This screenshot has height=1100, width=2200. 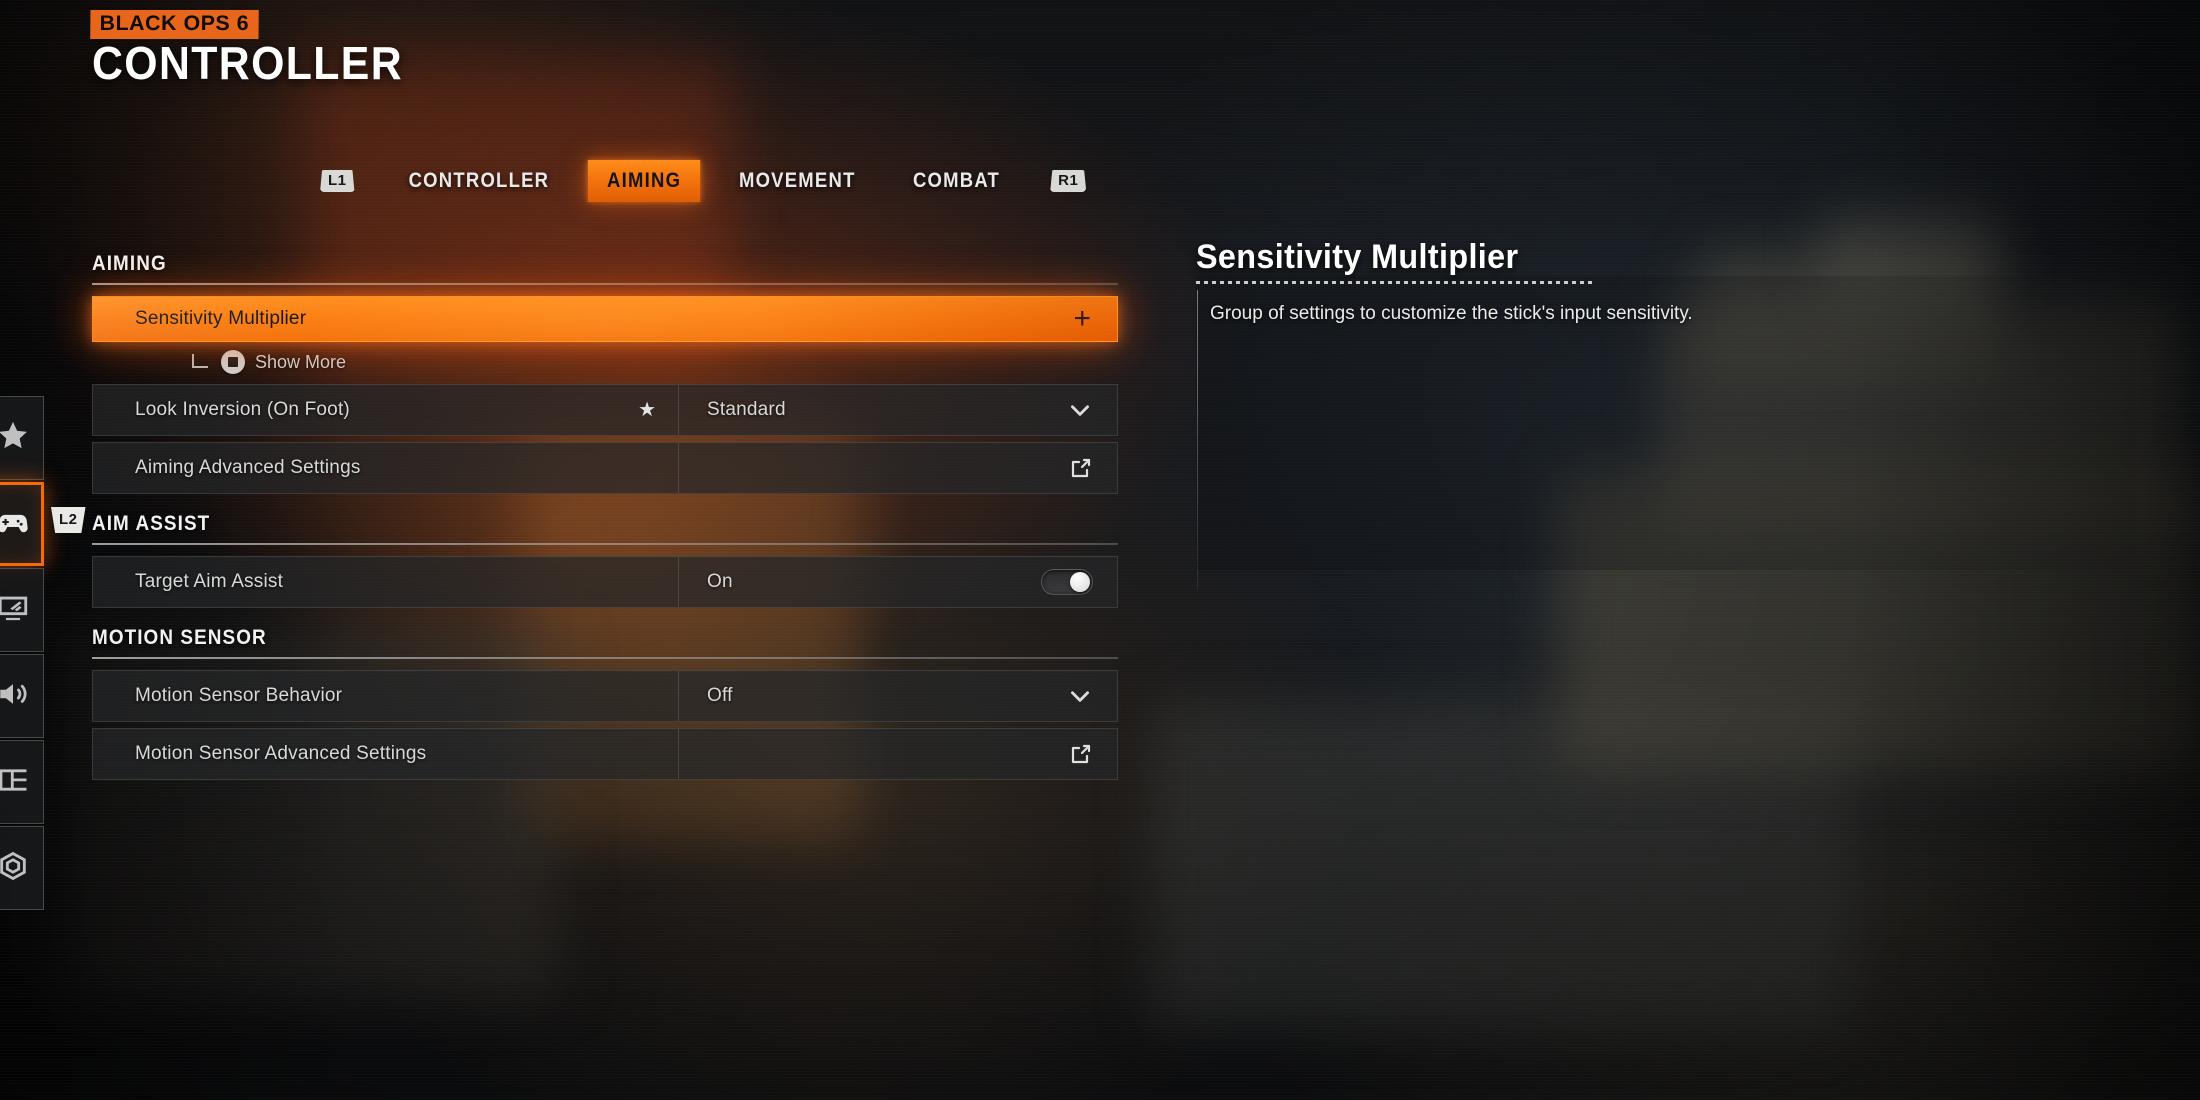 I want to click on speaker-icon, so click(x=15, y=696).